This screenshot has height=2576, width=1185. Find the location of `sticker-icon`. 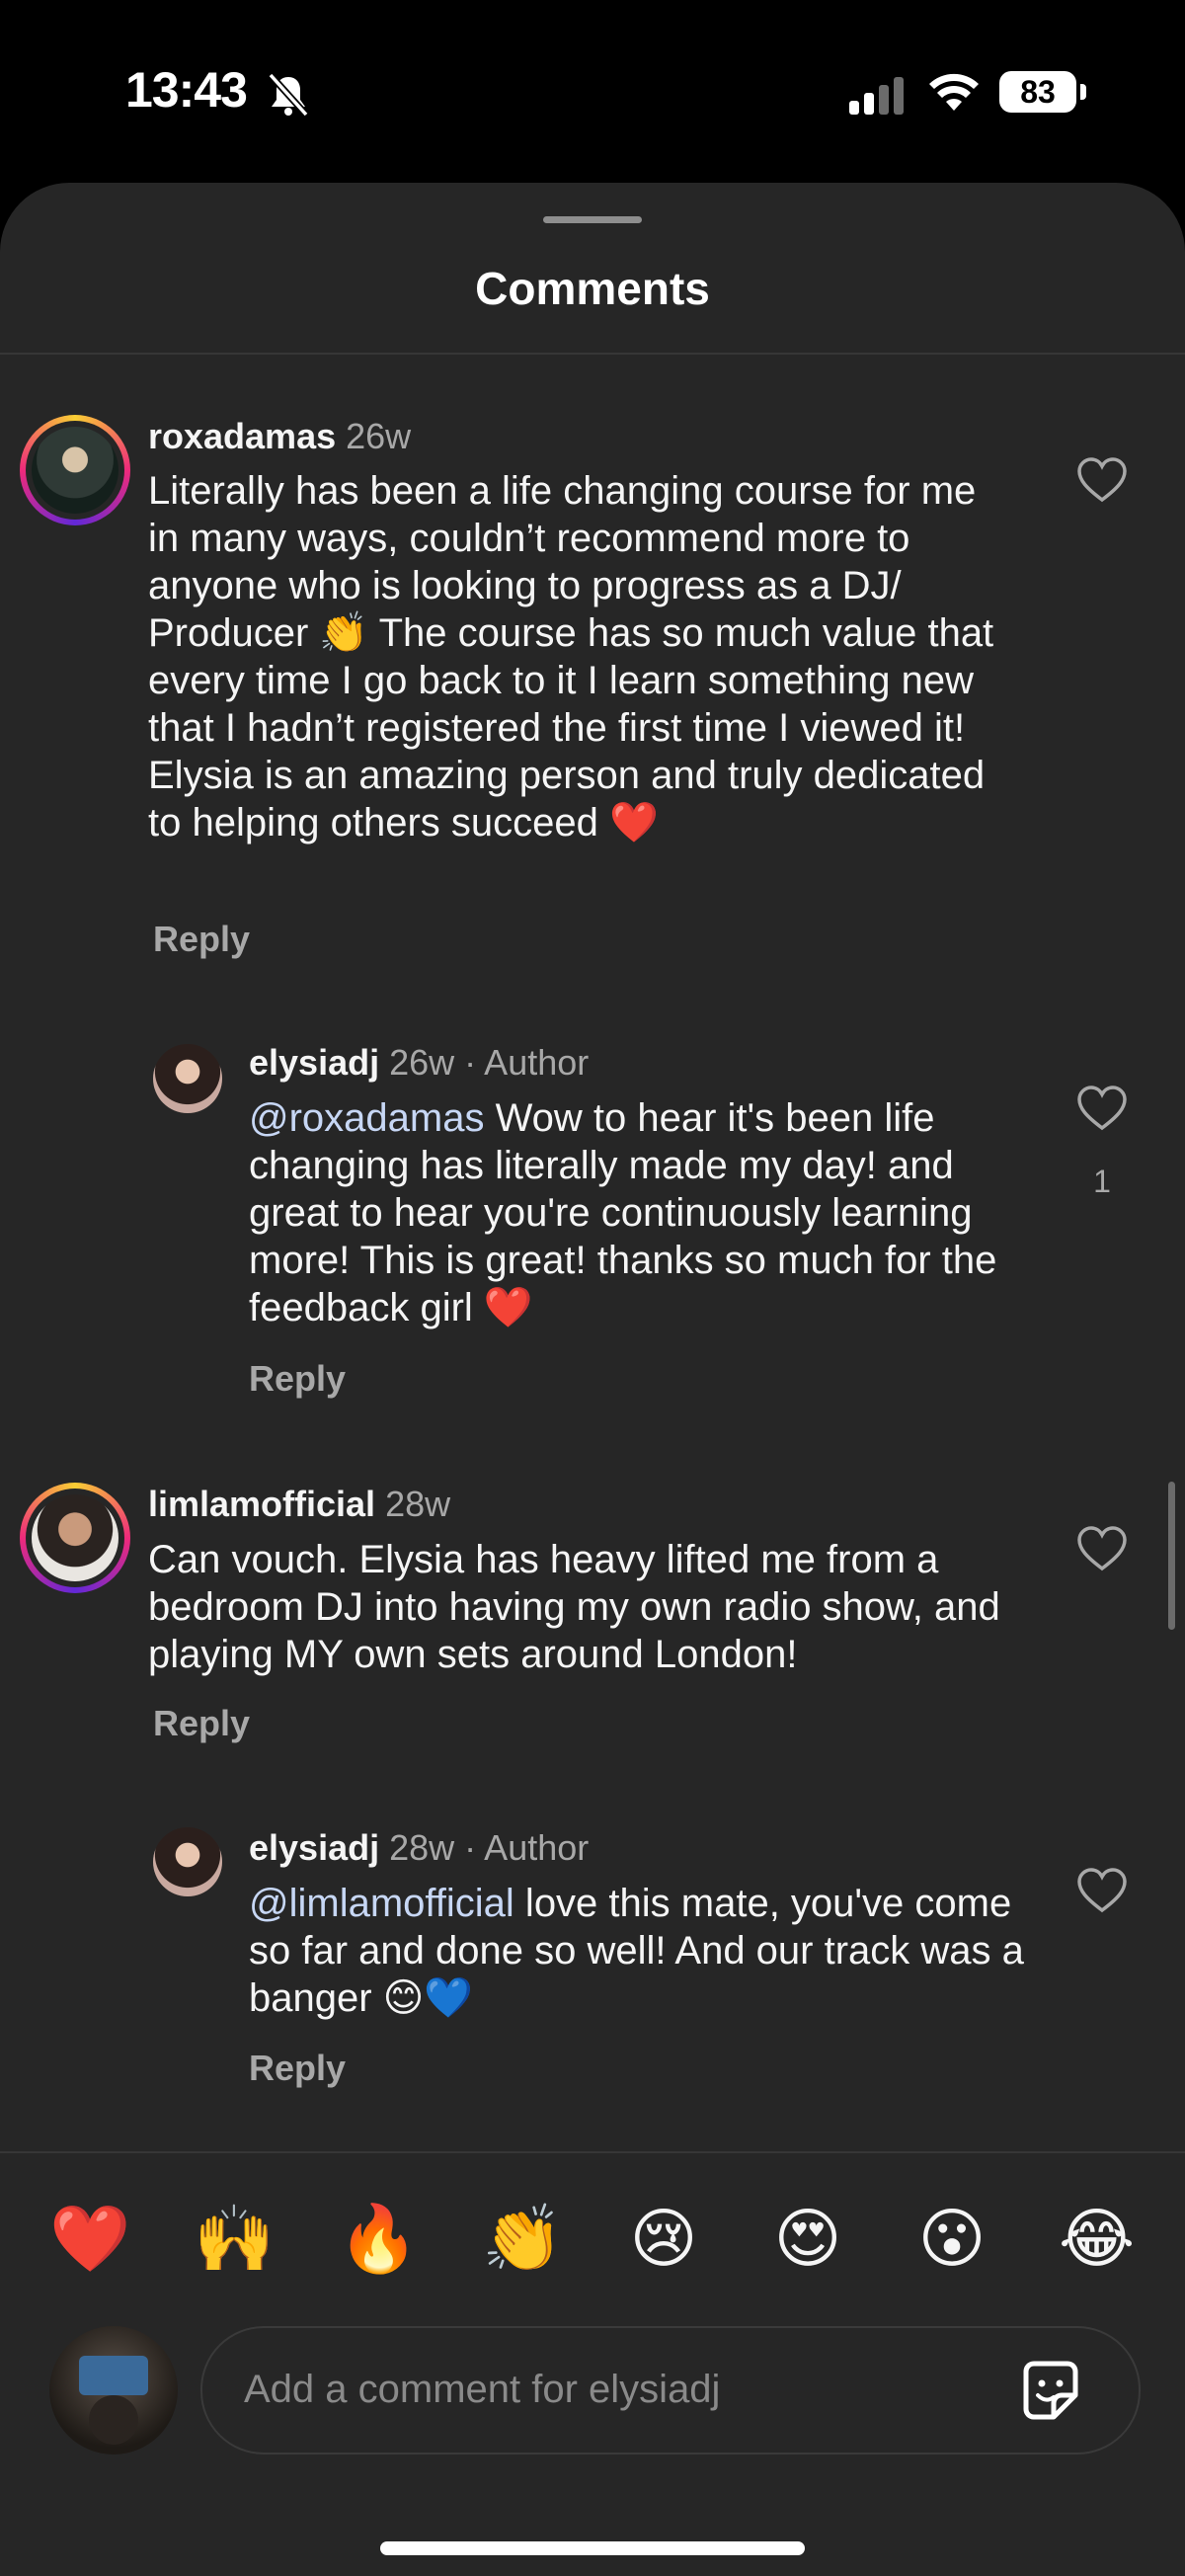

sticker-icon is located at coordinates (1051, 2390).